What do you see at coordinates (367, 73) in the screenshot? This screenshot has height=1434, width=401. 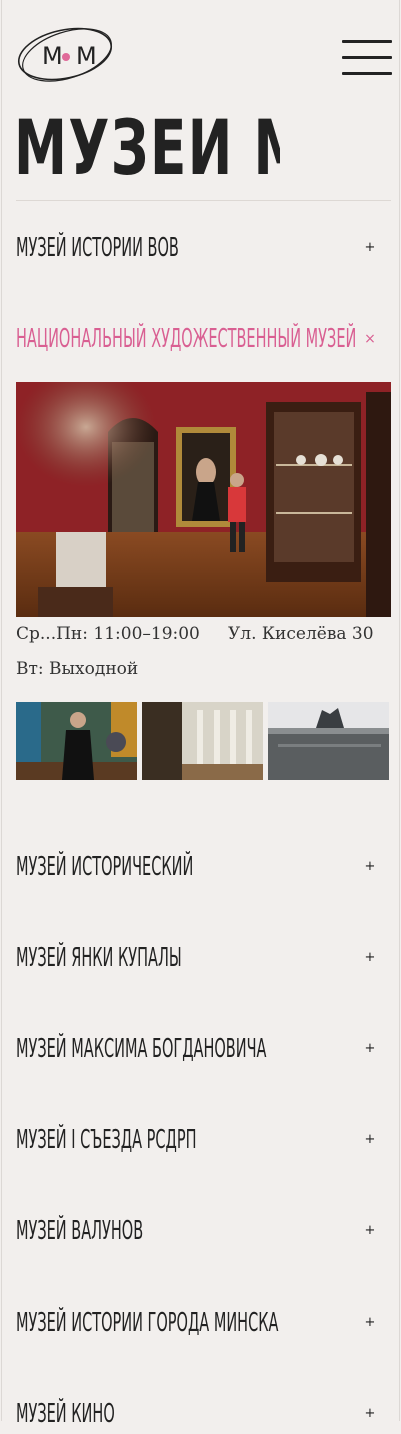 I see `hamburger-line-bottom` at bounding box center [367, 73].